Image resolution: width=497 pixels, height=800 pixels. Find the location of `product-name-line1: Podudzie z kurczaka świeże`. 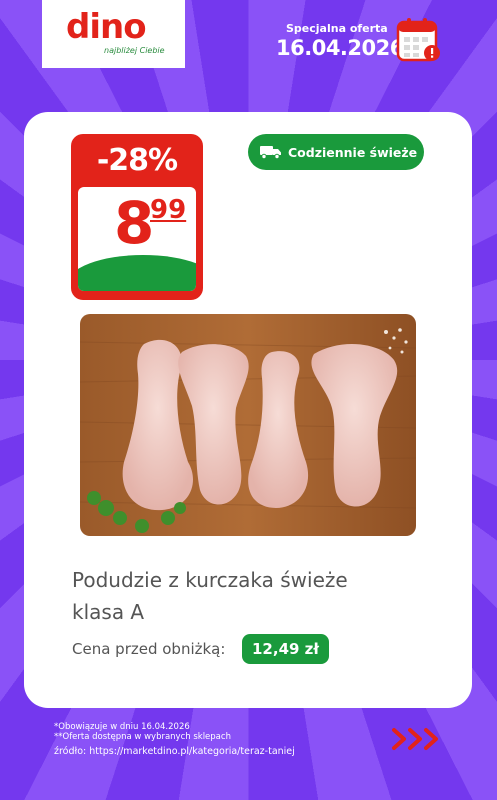

product-name-line1: Podudzie z kurczaka świeże is located at coordinates (210, 580).